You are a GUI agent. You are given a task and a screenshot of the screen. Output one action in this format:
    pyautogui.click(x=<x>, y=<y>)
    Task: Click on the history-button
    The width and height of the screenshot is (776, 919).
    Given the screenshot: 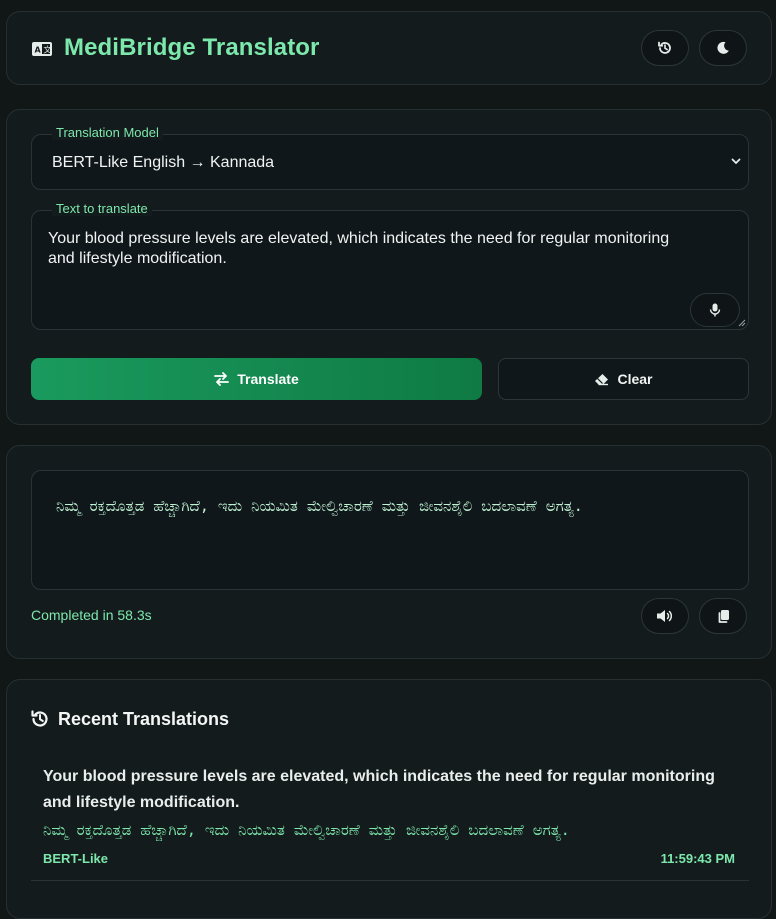 What is the action you would take?
    pyautogui.click(x=665, y=48)
    